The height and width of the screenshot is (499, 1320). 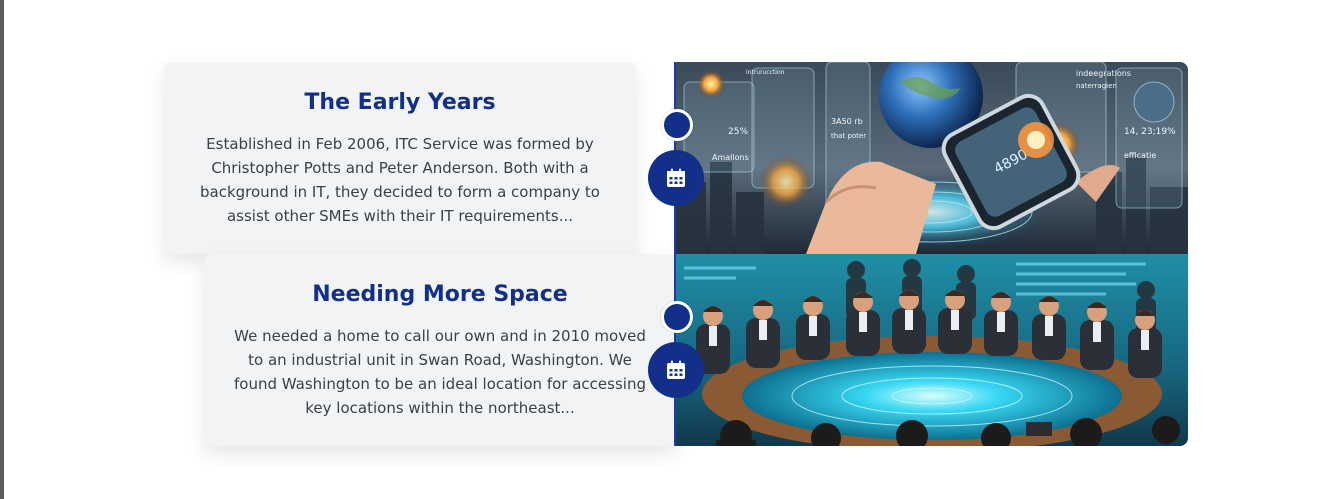 What do you see at coordinates (765, 72) in the screenshot?
I see `image-text-intrurucction: intrurucction` at bounding box center [765, 72].